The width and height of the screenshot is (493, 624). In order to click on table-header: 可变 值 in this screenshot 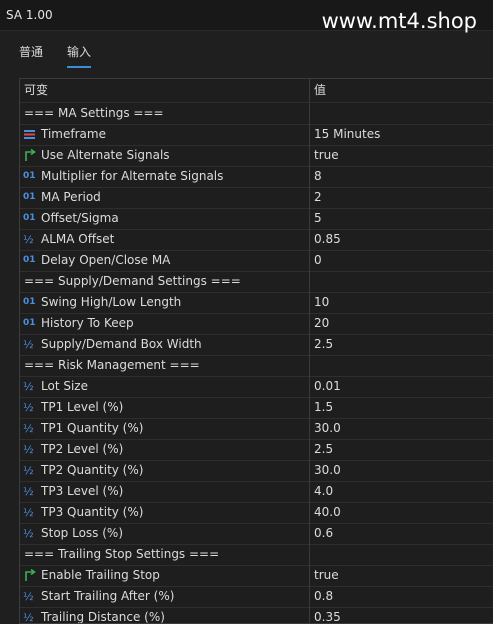, I will do `click(256, 91)`.